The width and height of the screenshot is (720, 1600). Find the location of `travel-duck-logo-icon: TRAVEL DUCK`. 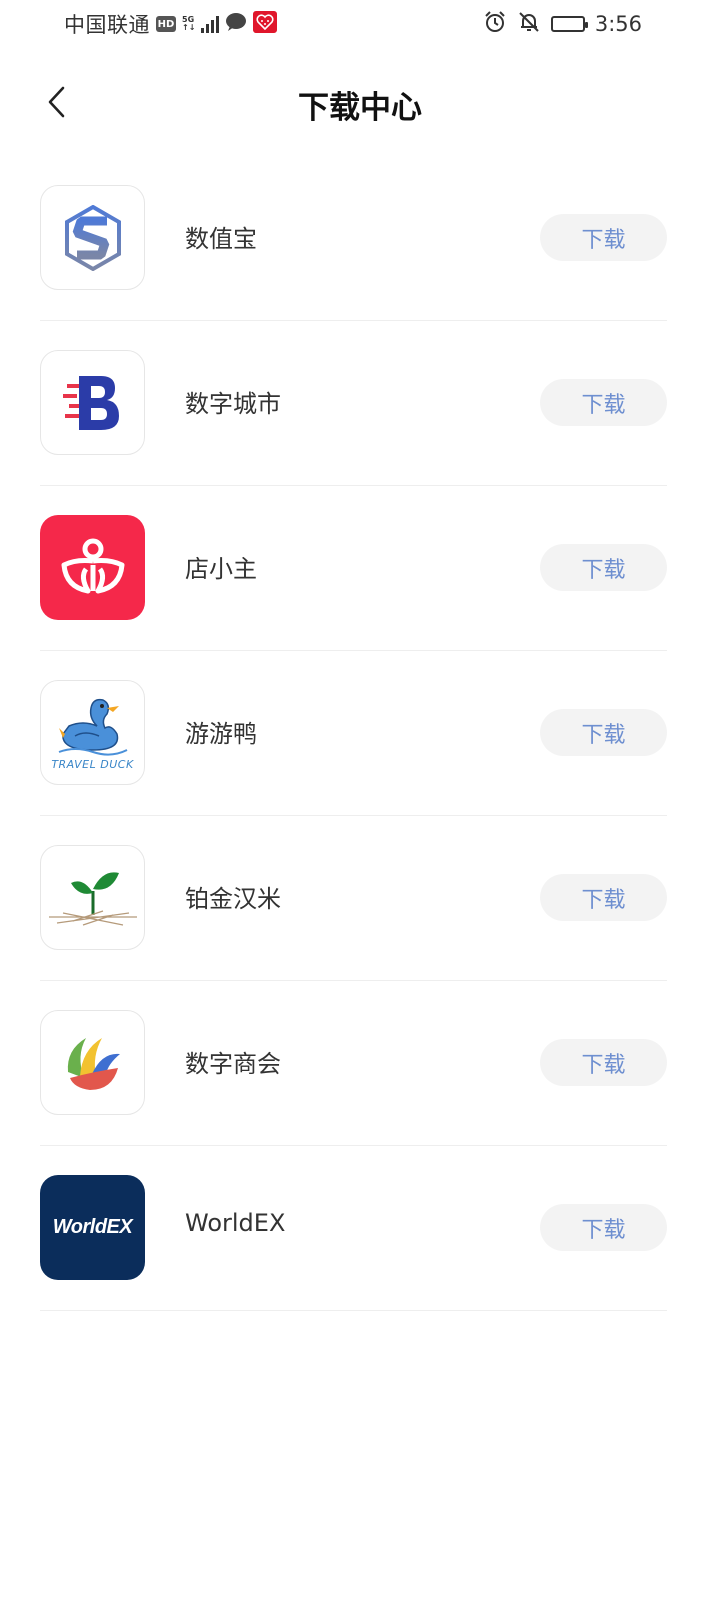

travel-duck-logo-icon: TRAVEL DUCK is located at coordinates (92, 732).